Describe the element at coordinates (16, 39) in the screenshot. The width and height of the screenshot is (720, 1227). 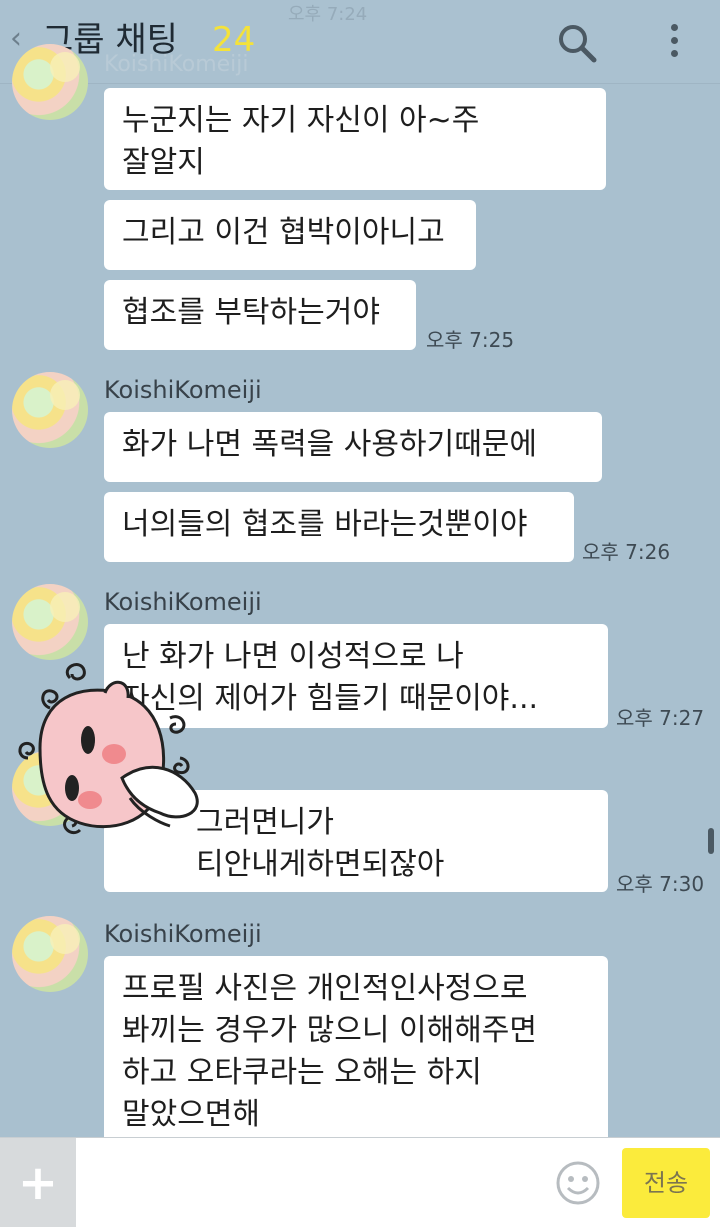
I see `back-button: ‹` at that location.